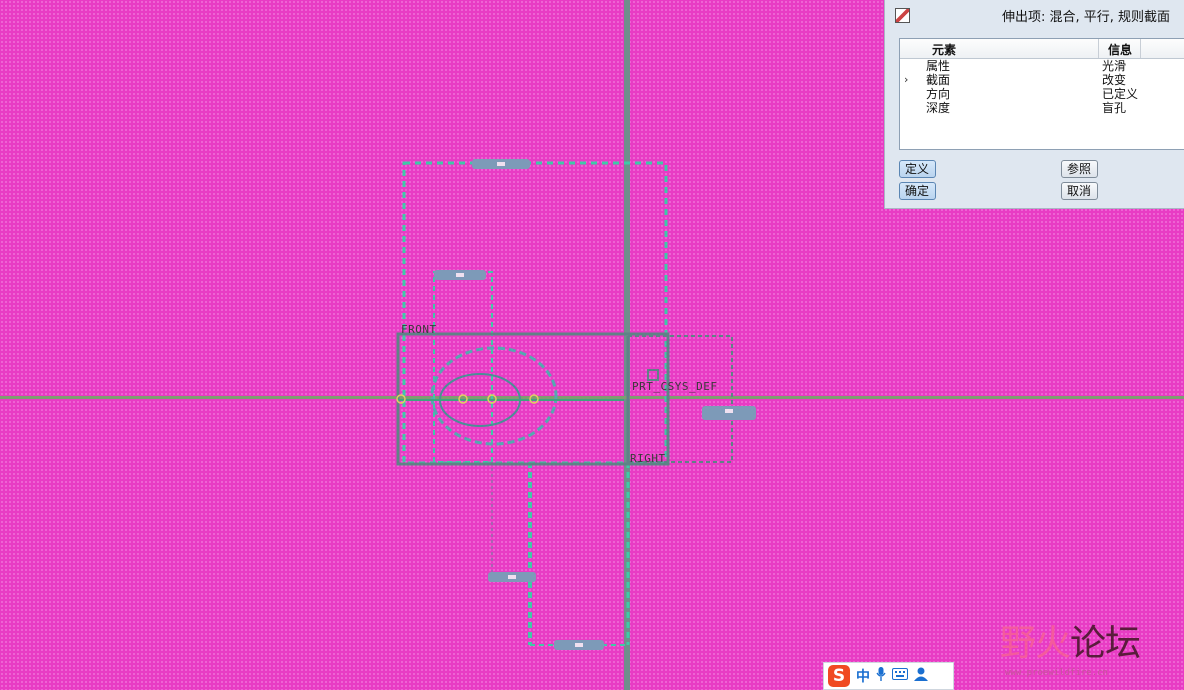  What do you see at coordinates (938, 94) in the screenshot?
I see `element-name: 方向` at bounding box center [938, 94].